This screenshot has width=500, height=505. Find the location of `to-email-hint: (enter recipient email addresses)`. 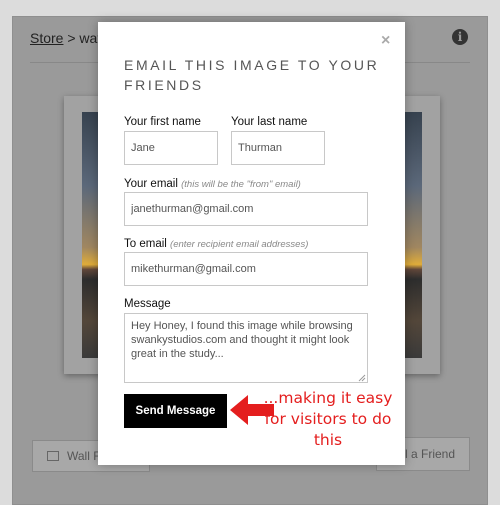

to-email-hint: (enter recipient email addresses) is located at coordinates (239, 244).